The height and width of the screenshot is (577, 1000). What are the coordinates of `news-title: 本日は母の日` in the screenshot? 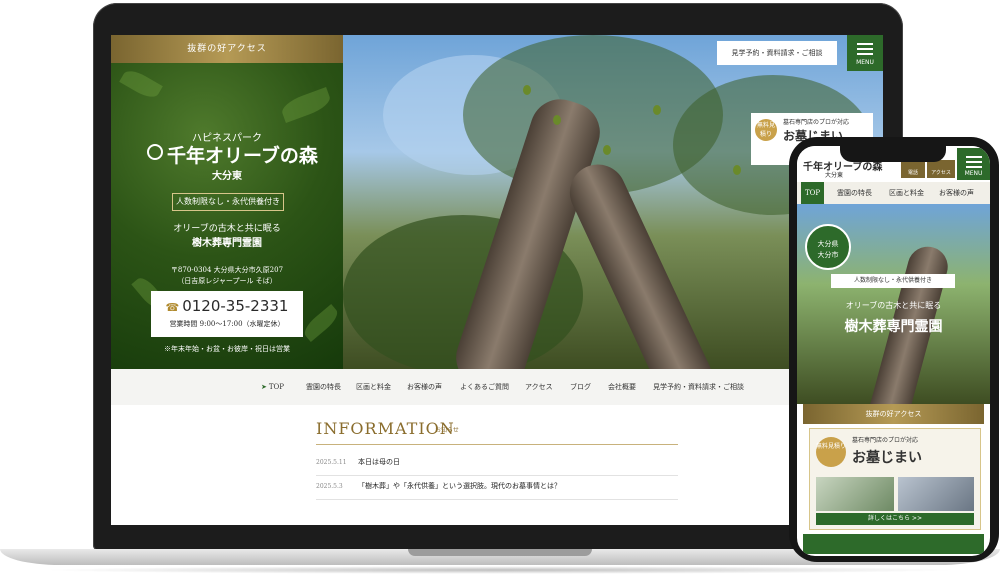 It's located at (379, 462).